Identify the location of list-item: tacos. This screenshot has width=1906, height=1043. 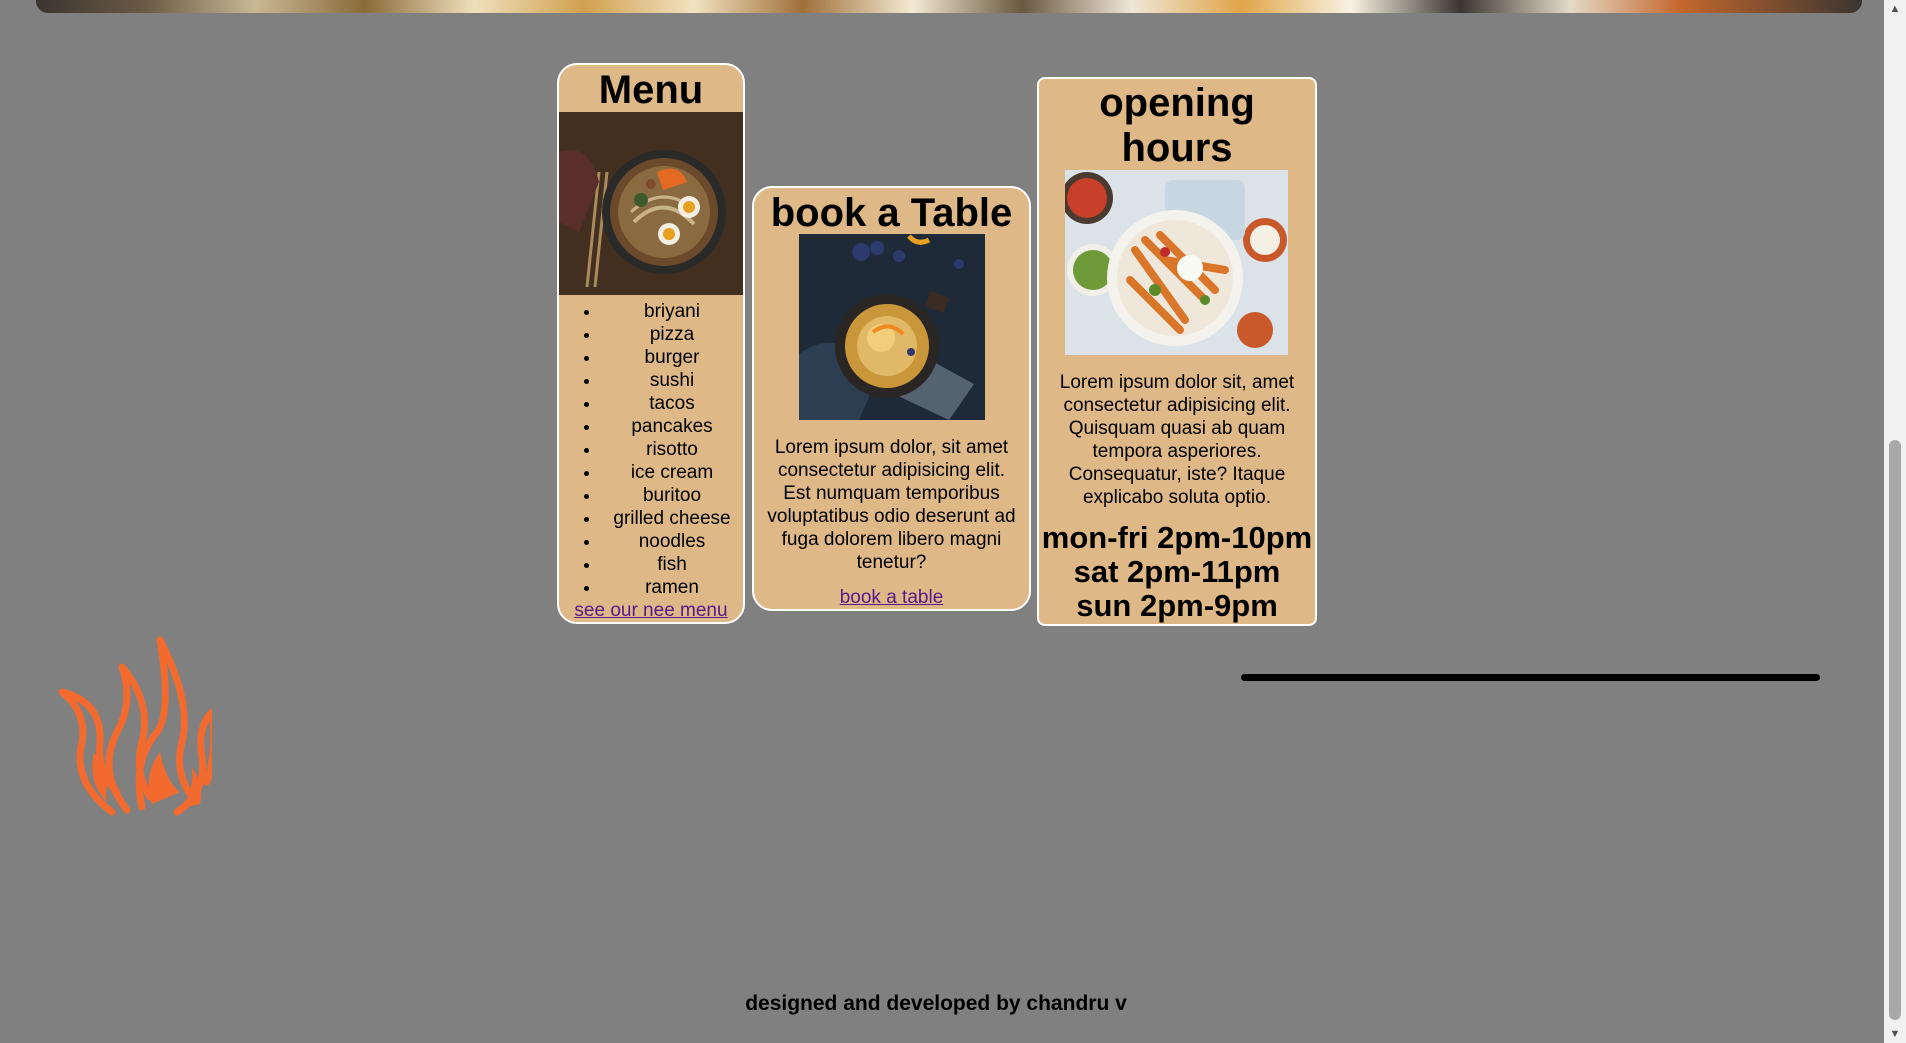
(672, 403).